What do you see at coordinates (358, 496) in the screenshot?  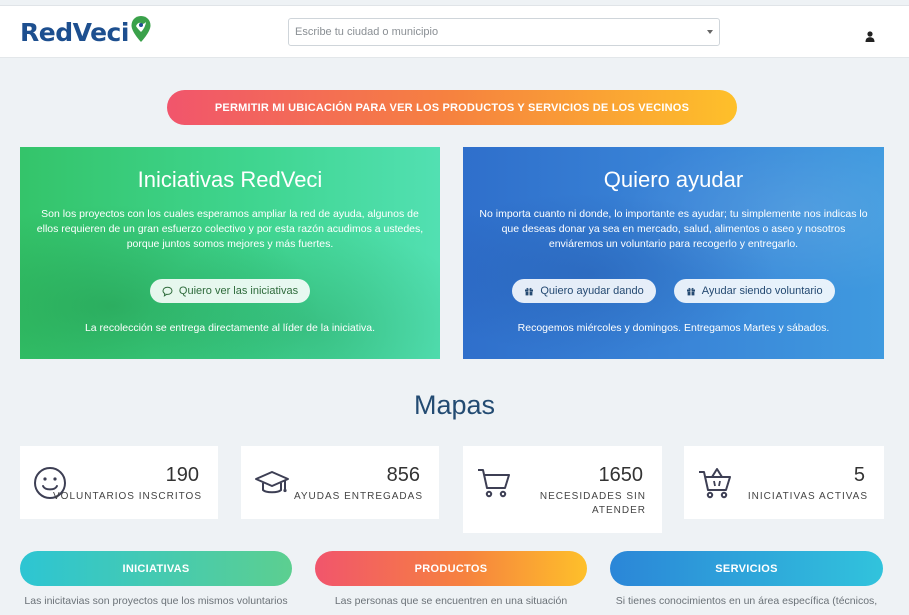 I see `stat-label: AYUDAS ENTREGADAS` at bounding box center [358, 496].